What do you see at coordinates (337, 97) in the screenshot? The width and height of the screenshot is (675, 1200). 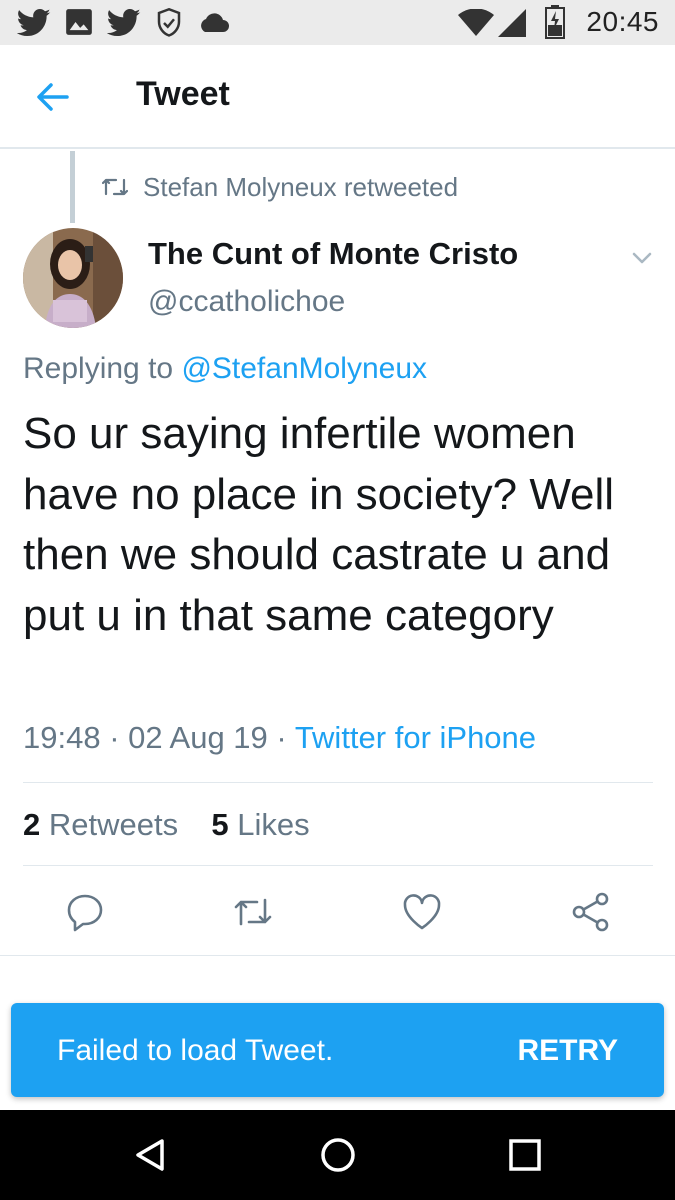 I see `app-bar: Tweet` at bounding box center [337, 97].